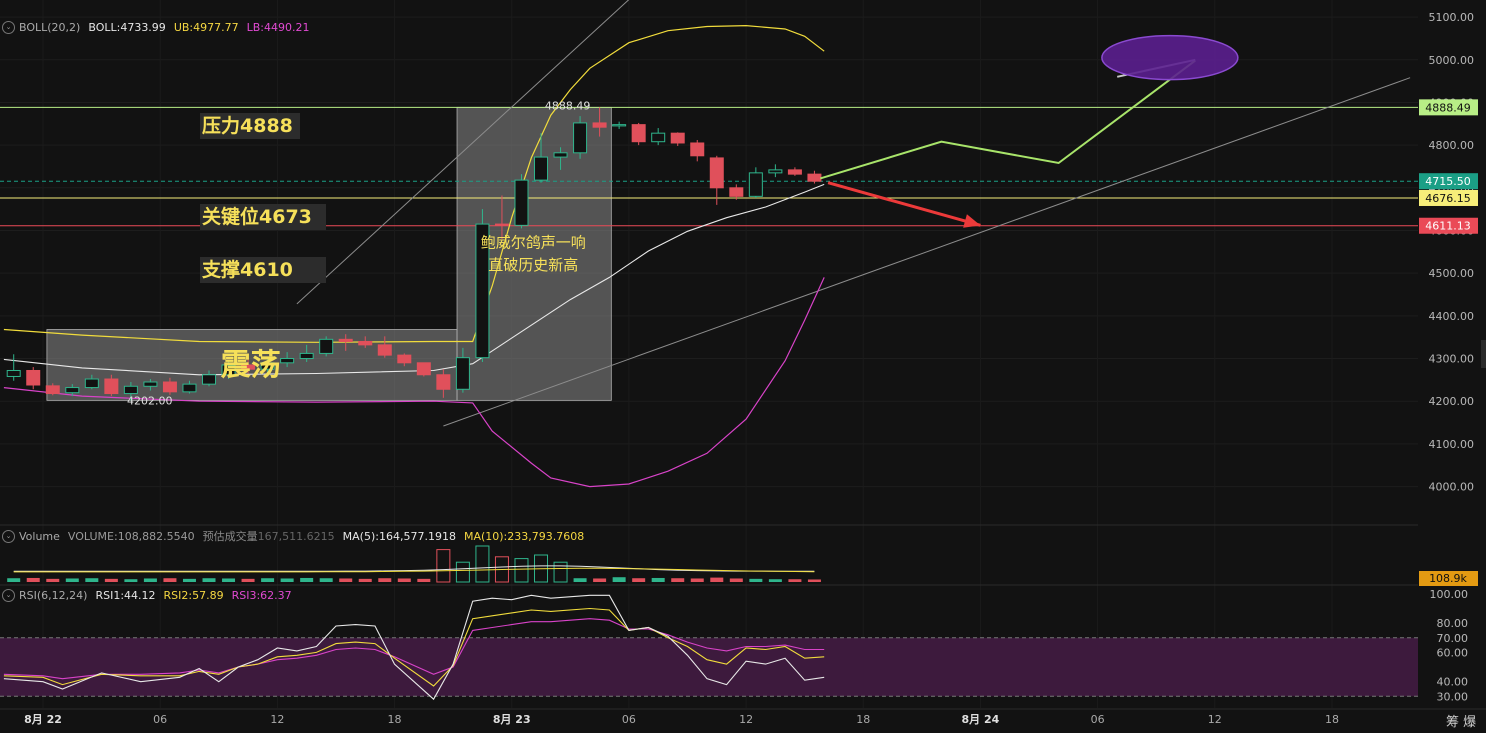 This screenshot has width=1486, height=733. Describe the element at coordinates (1448, 181) in the screenshot. I see `price-tag-label: 4715.50` at that location.